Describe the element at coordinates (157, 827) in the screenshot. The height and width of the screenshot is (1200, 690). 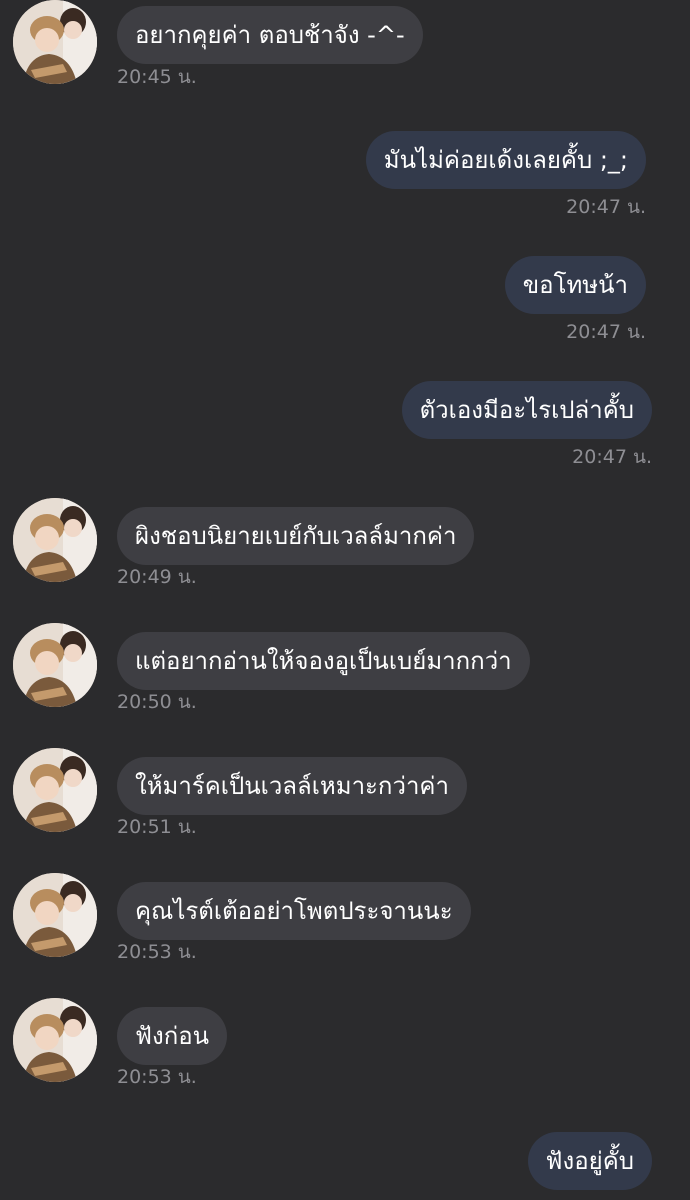
I see `message-timestamp: 20:51 น.` at that location.